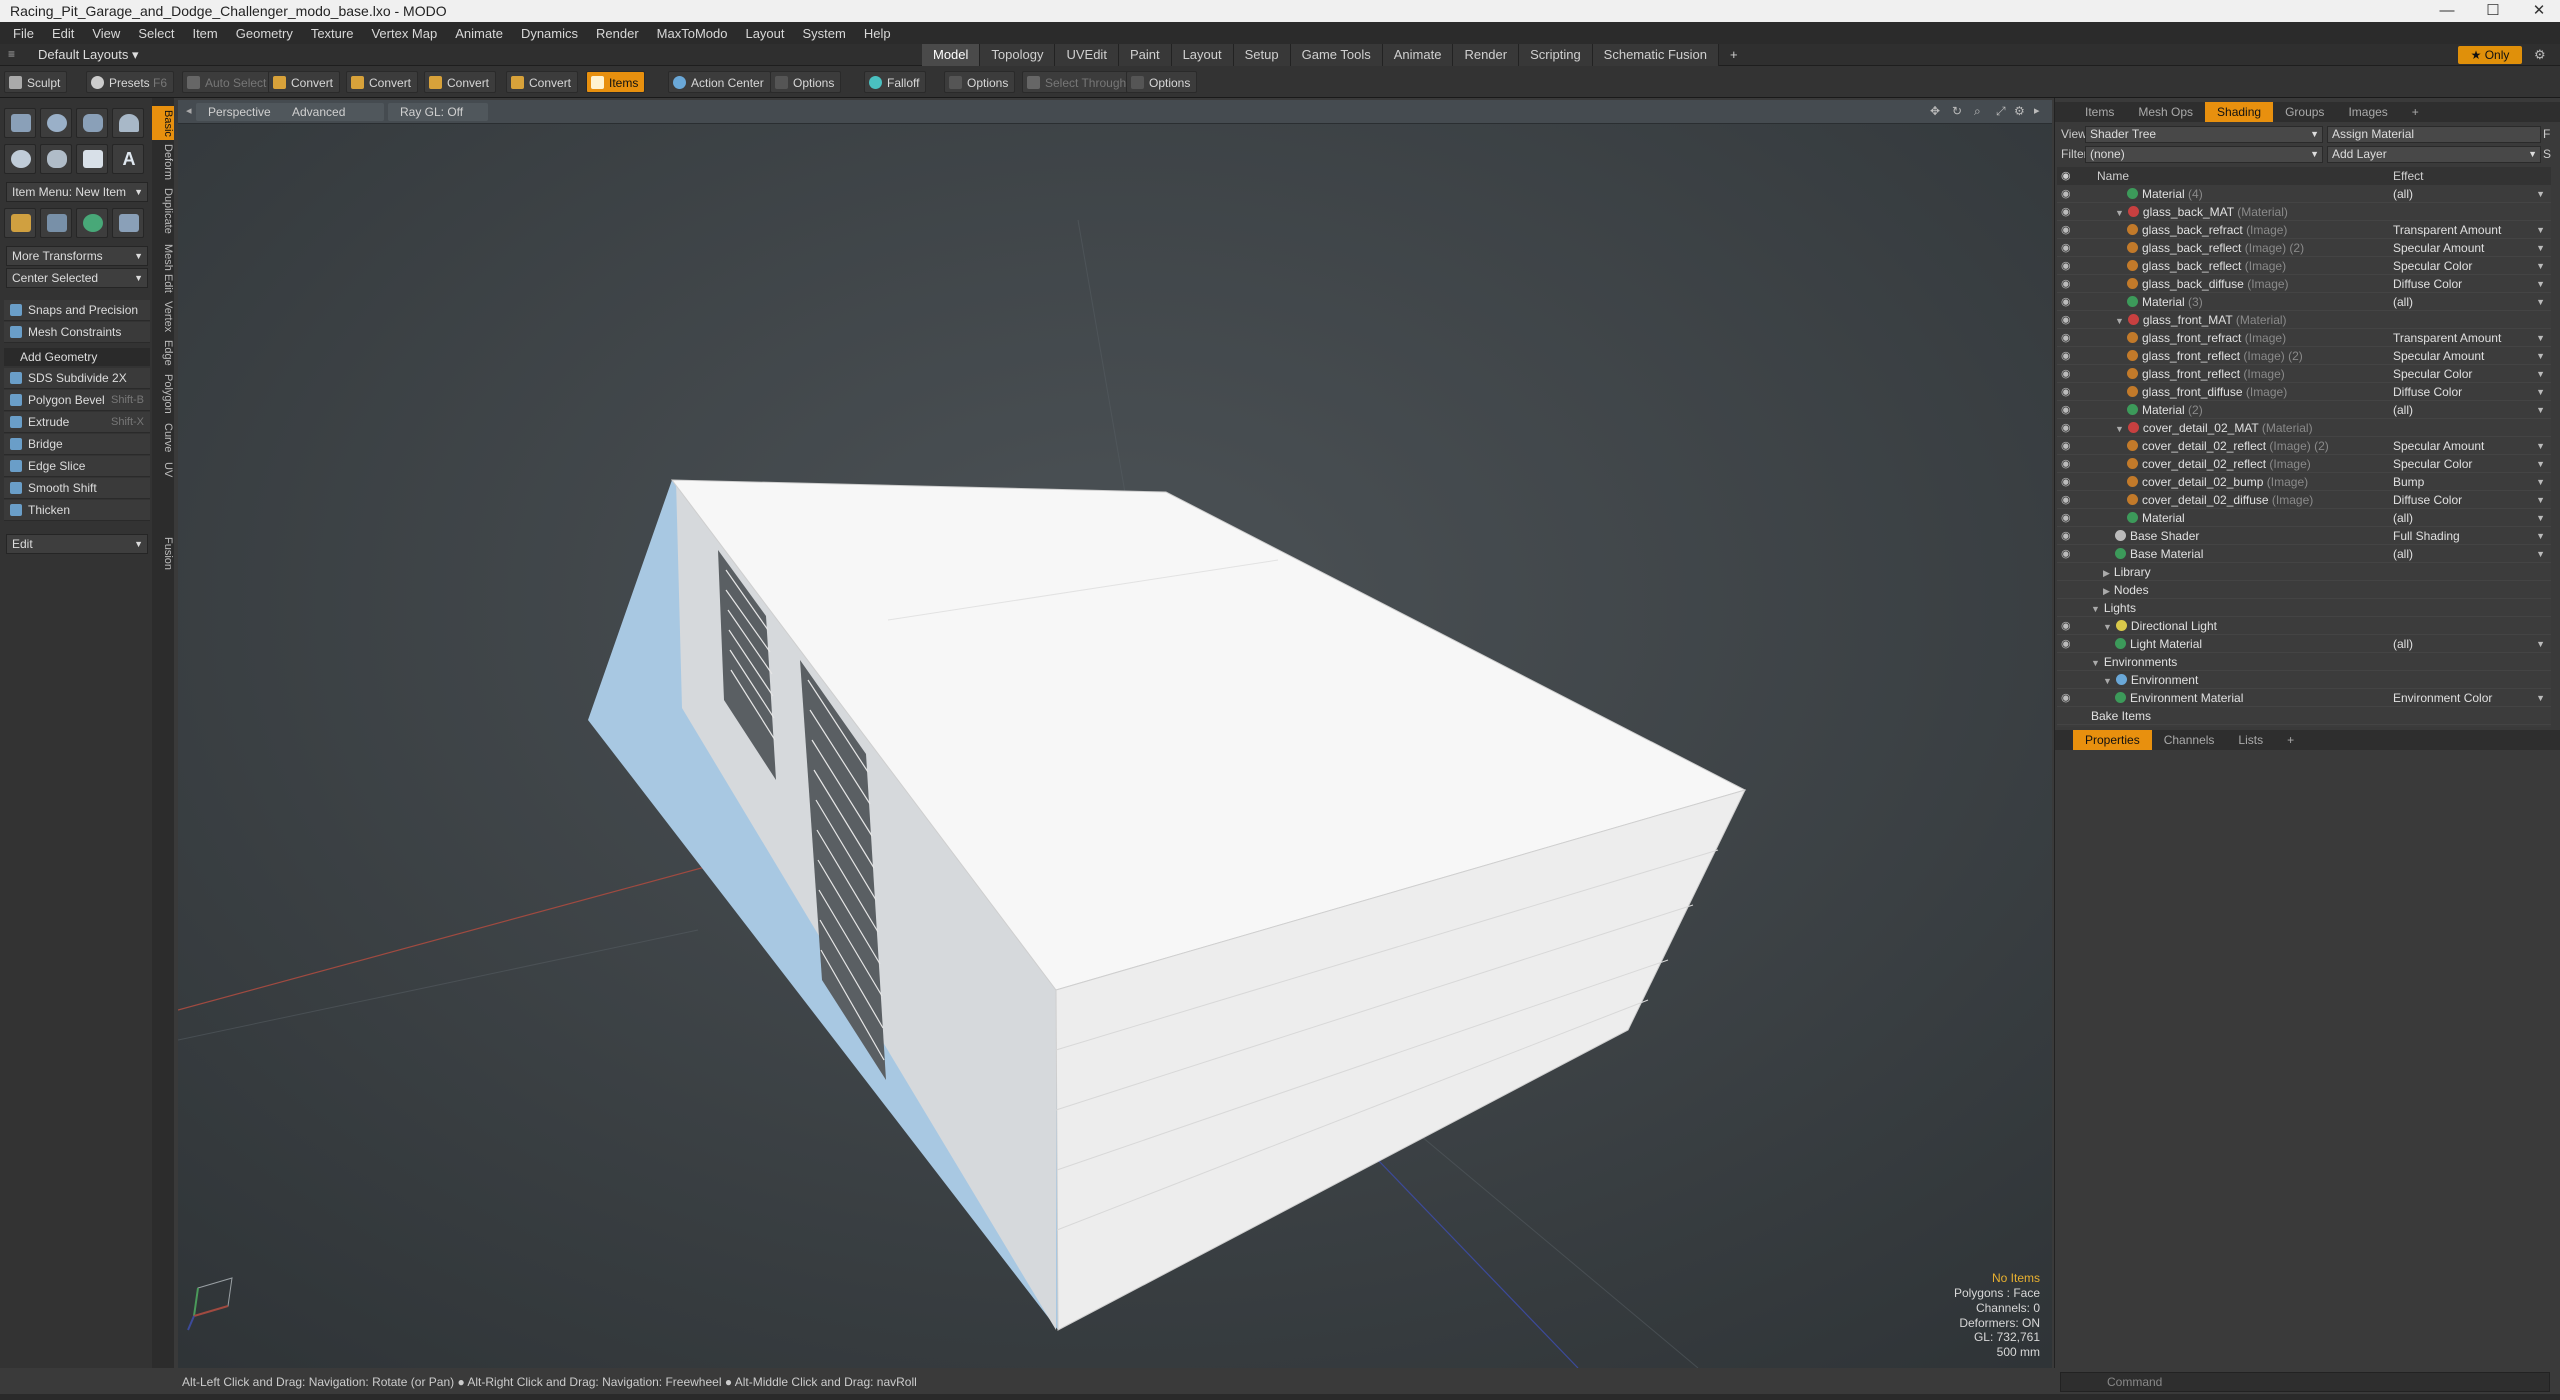  Describe the element at coordinates (77, 357) in the screenshot. I see `add-geometry-section: Add Geometry` at that location.